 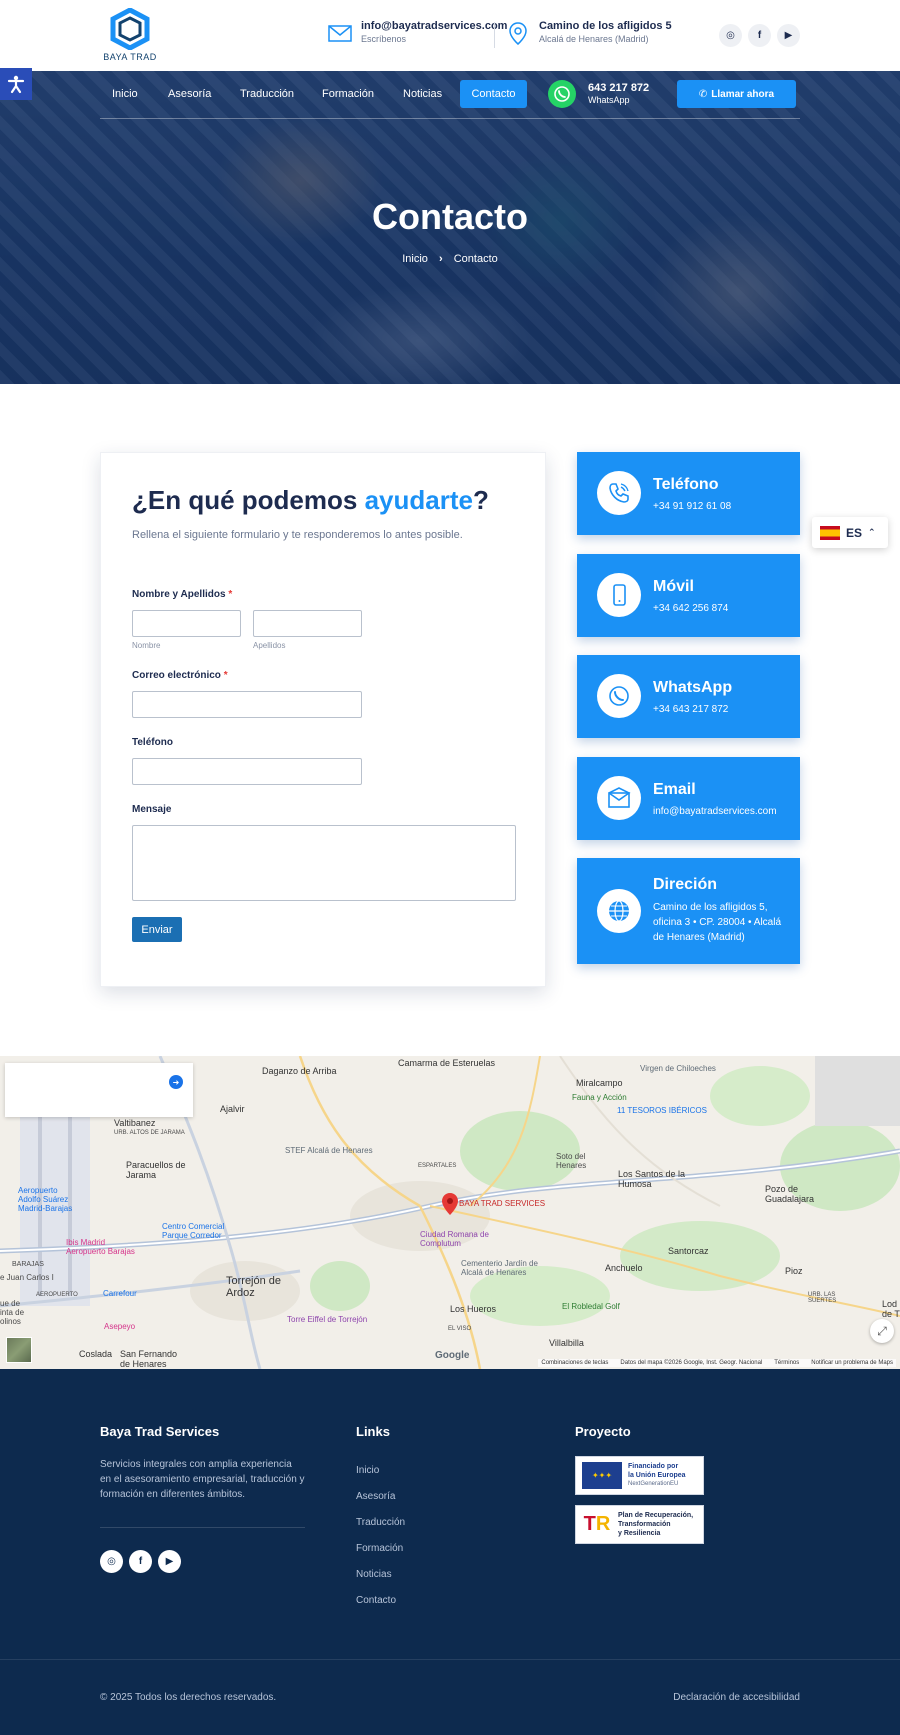 What do you see at coordinates (418, 500) in the screenshot?
I see `form-title-accent: ayudarte` at bounding box center [418, 500].